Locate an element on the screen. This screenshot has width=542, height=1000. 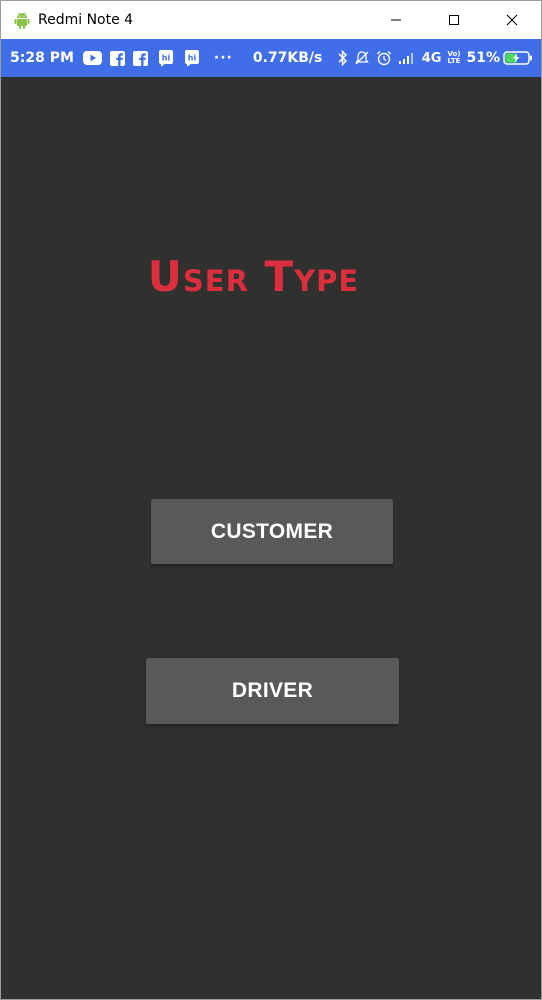
volte-bottom-label: LTE is located at coordinates (454, 61).